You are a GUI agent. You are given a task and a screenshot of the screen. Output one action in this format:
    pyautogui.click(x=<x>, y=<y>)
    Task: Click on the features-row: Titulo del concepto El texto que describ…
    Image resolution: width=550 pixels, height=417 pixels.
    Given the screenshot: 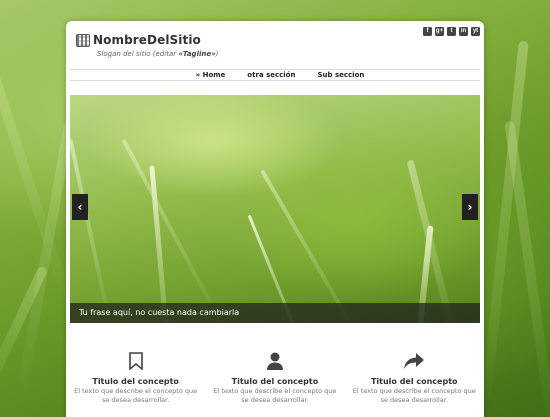 What is the action you would take?
    pyautogui.click(x=275, y=378)
    